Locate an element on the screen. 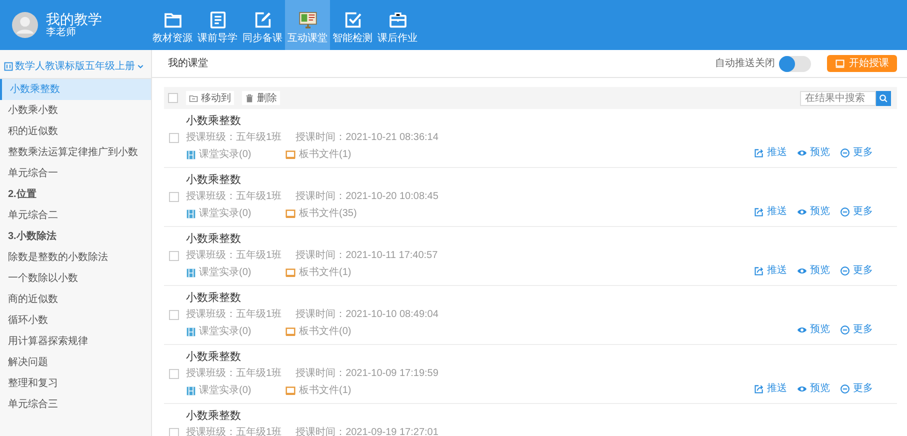  search-button is located at coordinates (883, 98).